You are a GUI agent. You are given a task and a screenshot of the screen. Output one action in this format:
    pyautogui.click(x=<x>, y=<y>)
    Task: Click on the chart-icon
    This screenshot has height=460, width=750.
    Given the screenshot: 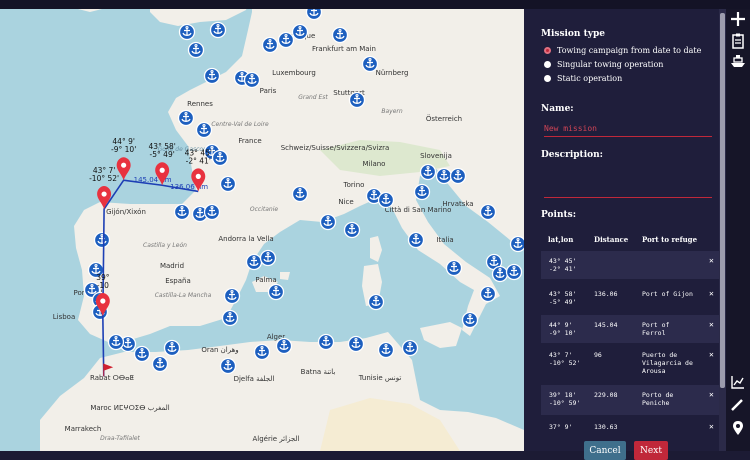 What is the action you would take?
    pyautogui.click(x=738, y=382)
    